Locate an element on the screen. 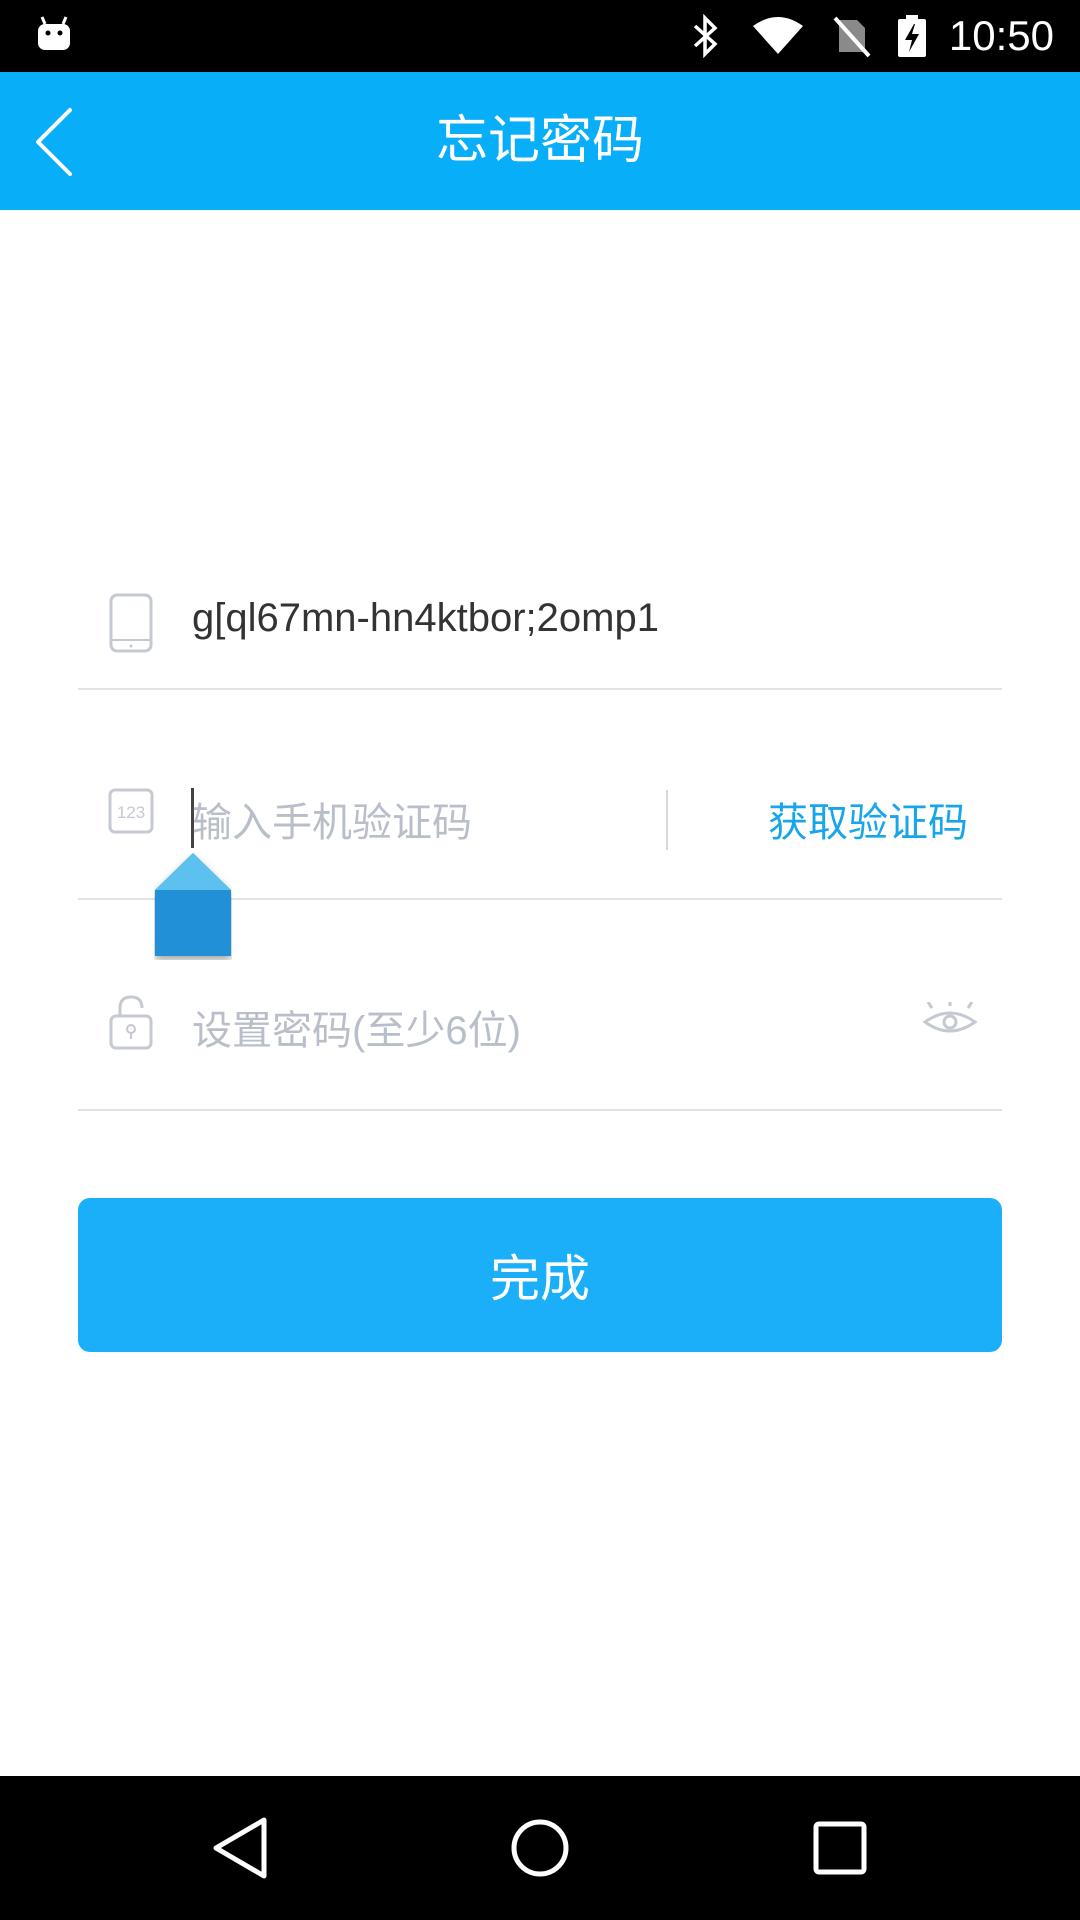 The height and width of the screenshot is (1920, 1080). status-bar: 10:50 is located at coordinates (540, 36).